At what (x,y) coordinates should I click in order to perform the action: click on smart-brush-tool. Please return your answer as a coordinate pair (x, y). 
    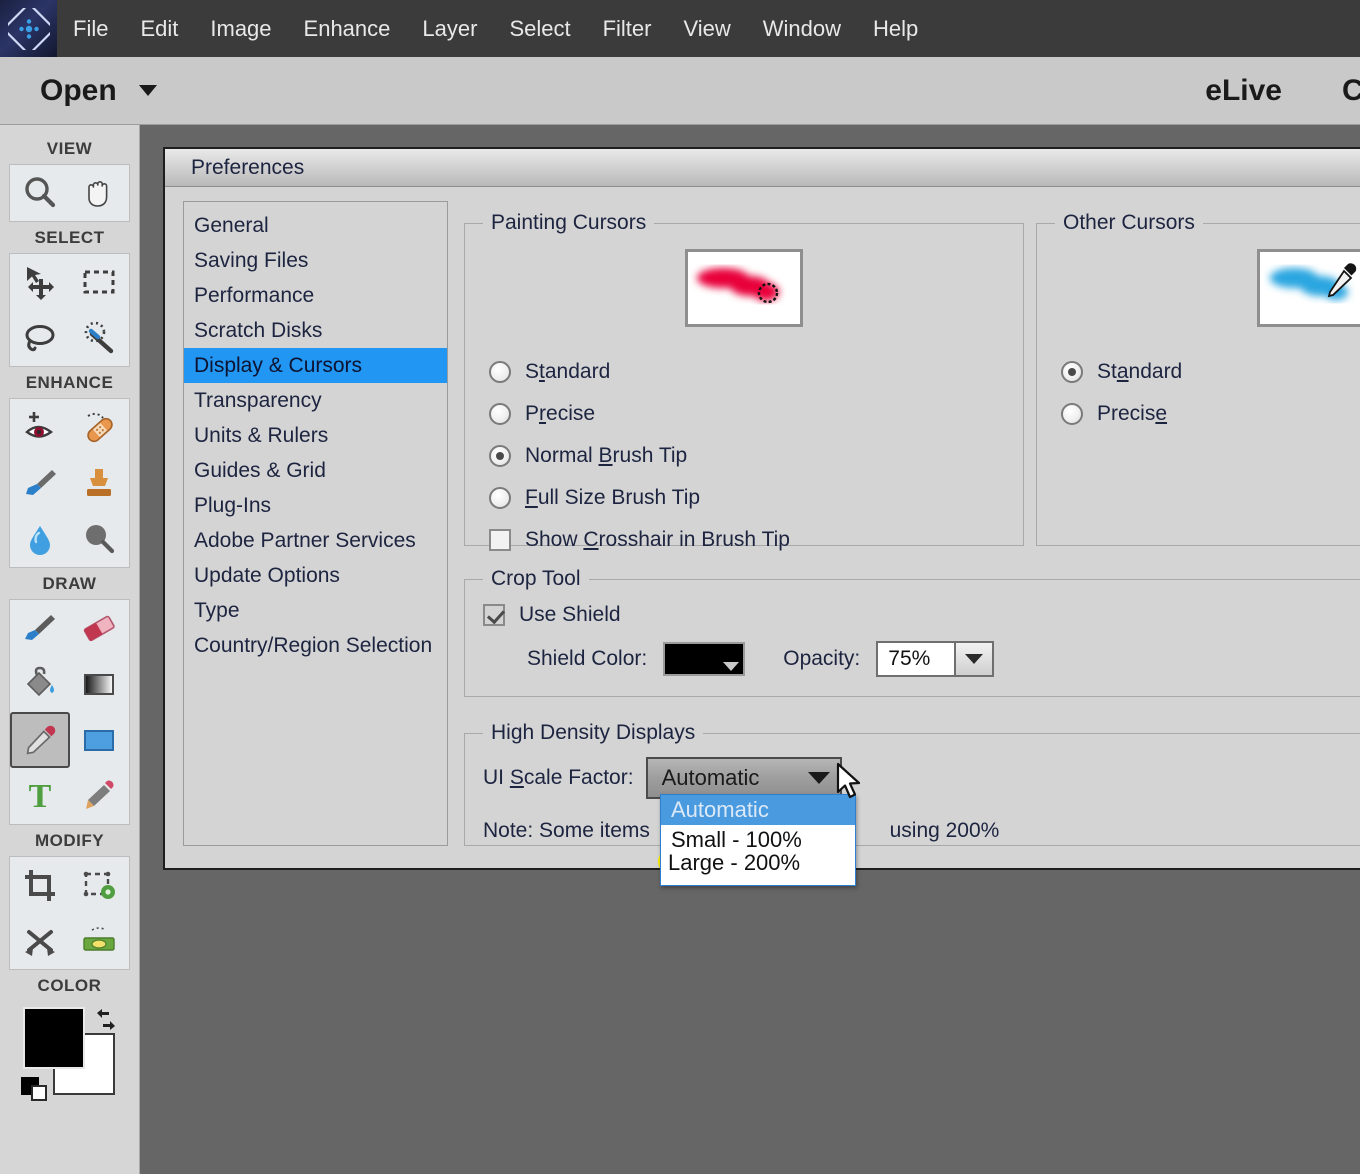
    Looking at the image, I should click on (40, 483).